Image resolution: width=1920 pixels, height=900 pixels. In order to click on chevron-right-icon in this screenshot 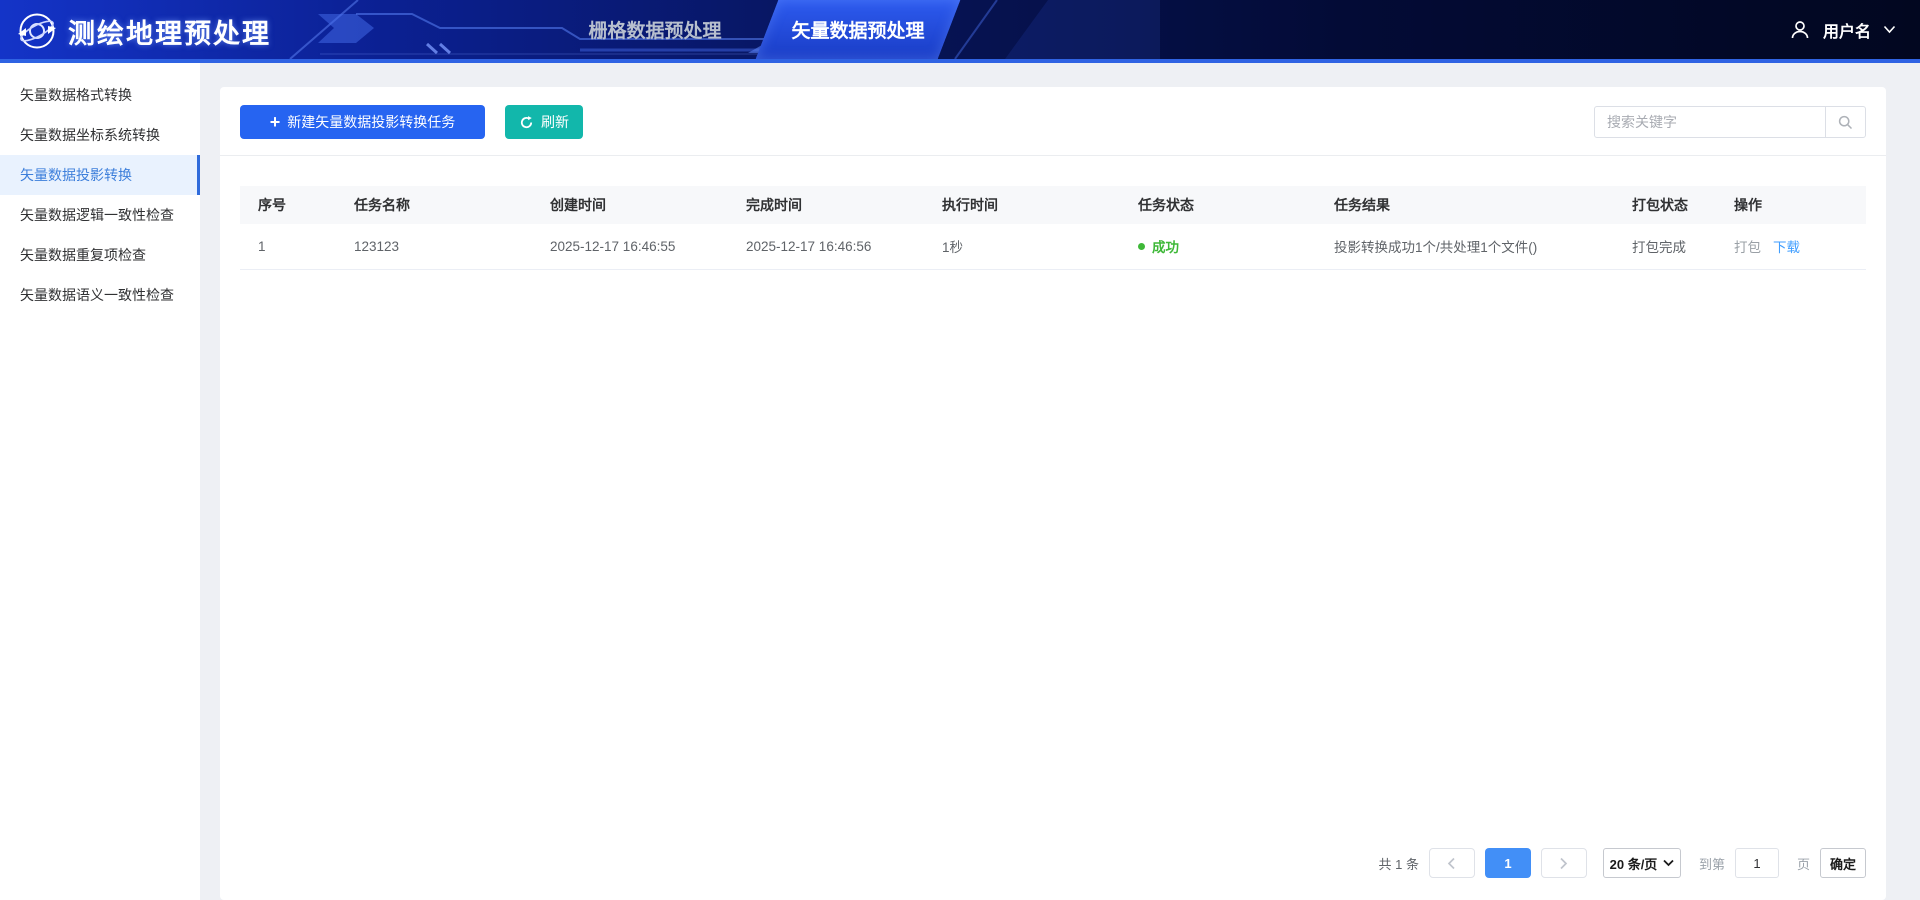, I will do `click(1564, 863)`.